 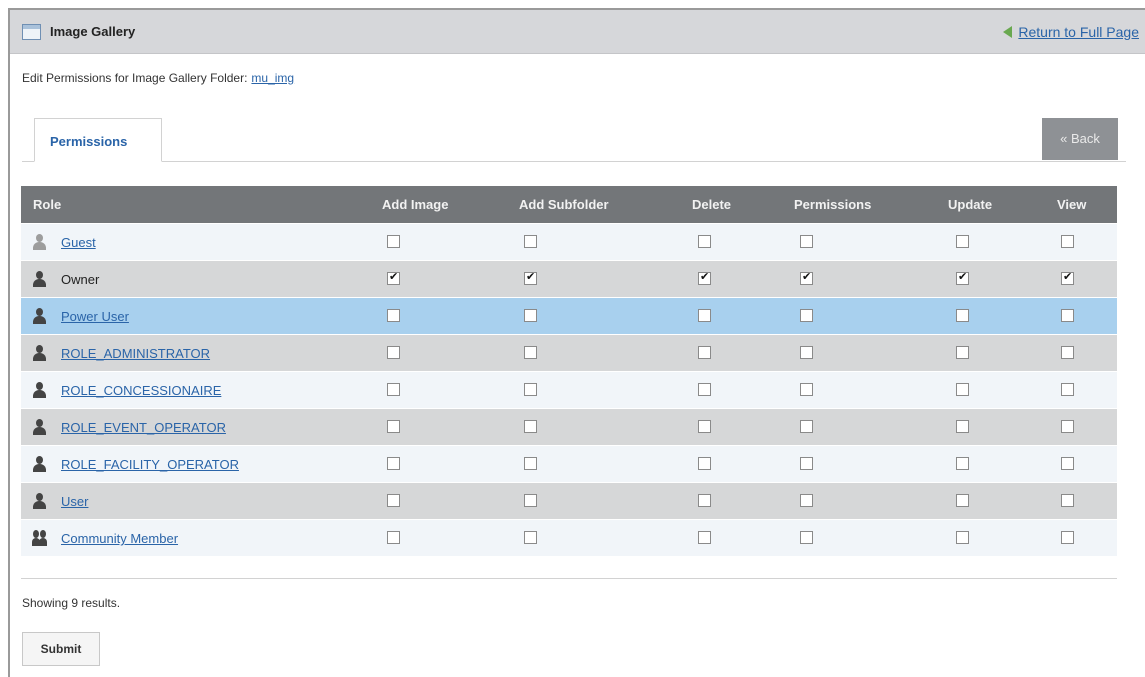 I want to click on column-header-add-image: Add Image, so click(x=415, y=204).